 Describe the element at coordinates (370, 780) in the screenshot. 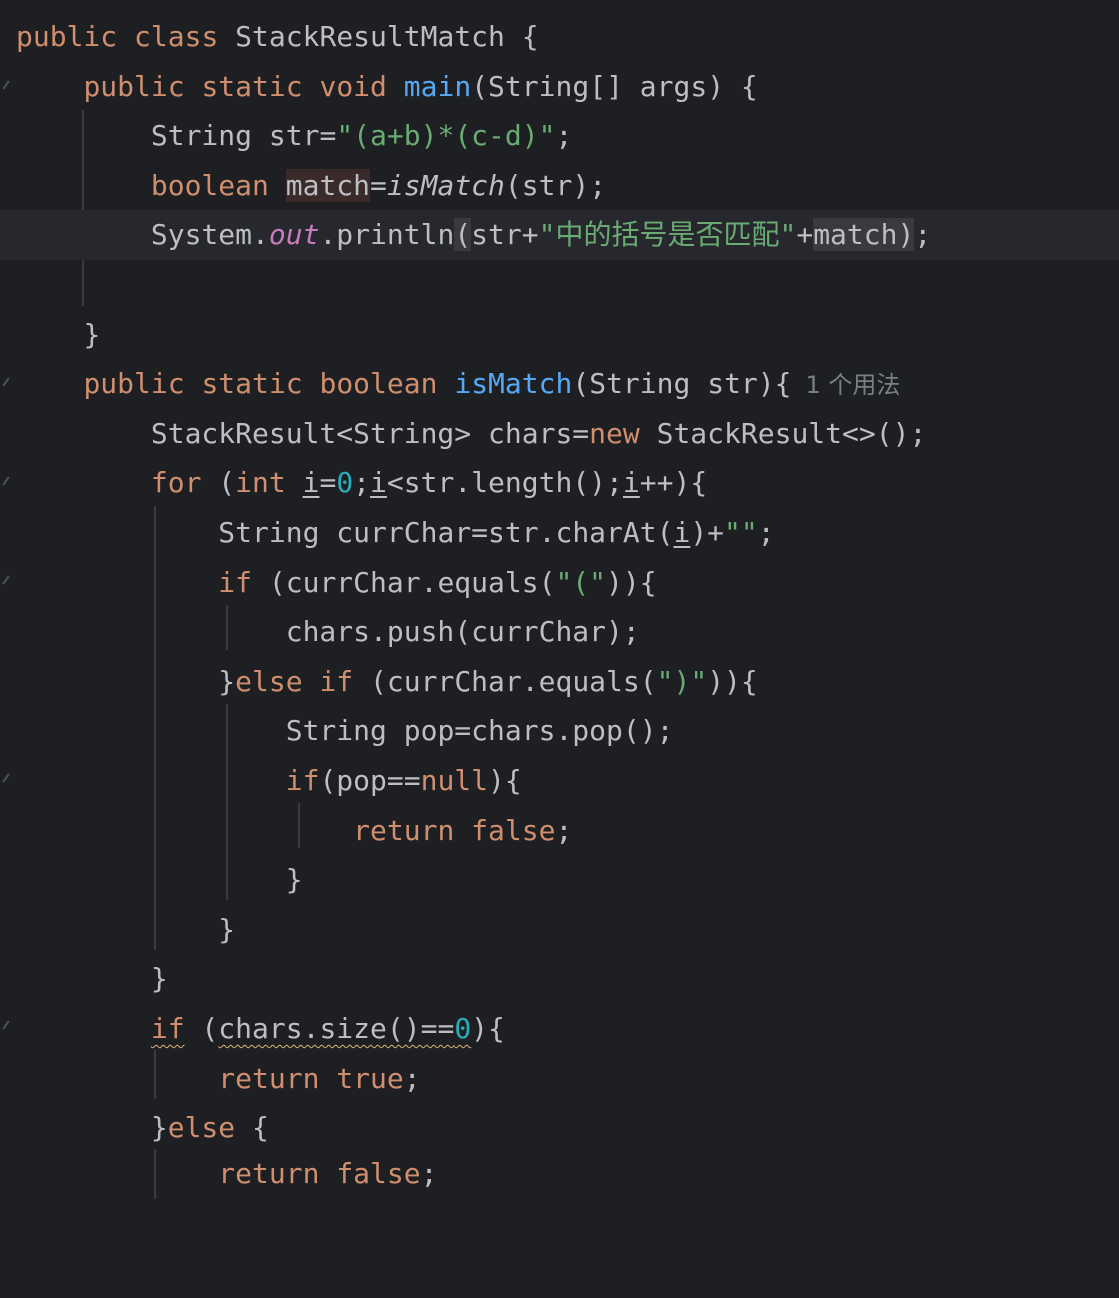

I see `code-text: (pop==` at that location.